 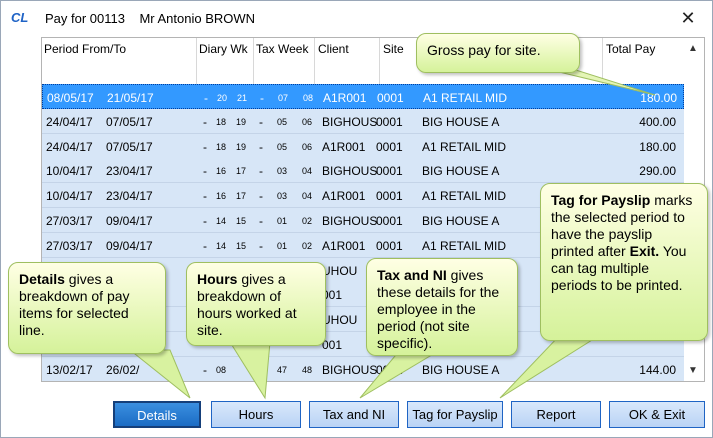 What do you see at coordinates (455, 414) in the screenshot?
I see `tag-payslip-button: Tag for Payslip` at bounding box center [455, 414].